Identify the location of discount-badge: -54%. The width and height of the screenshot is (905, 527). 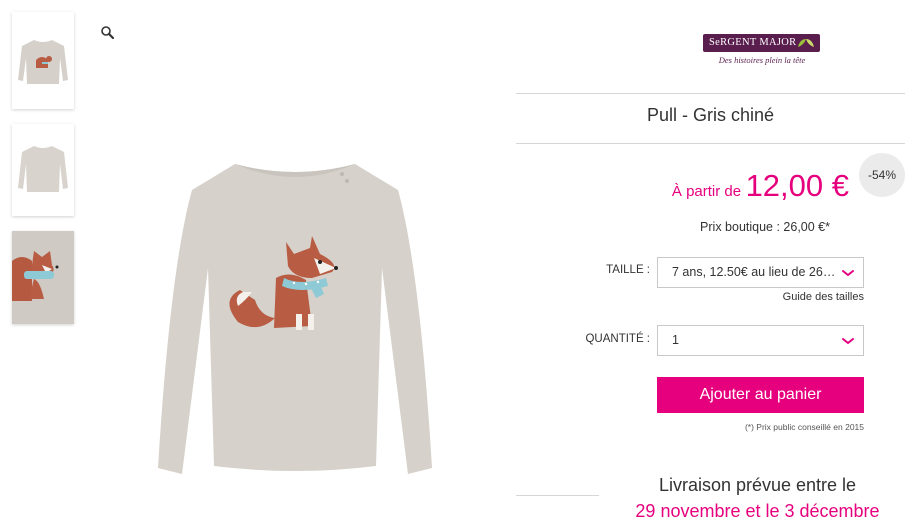
(882, 175).